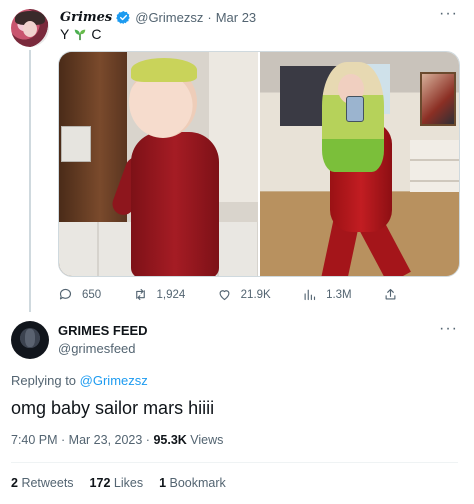 This screenshot has width=474, height=504. I want to click on tweet-actions: 650 1,924 21.9K 1.3M, so click(228, 294).